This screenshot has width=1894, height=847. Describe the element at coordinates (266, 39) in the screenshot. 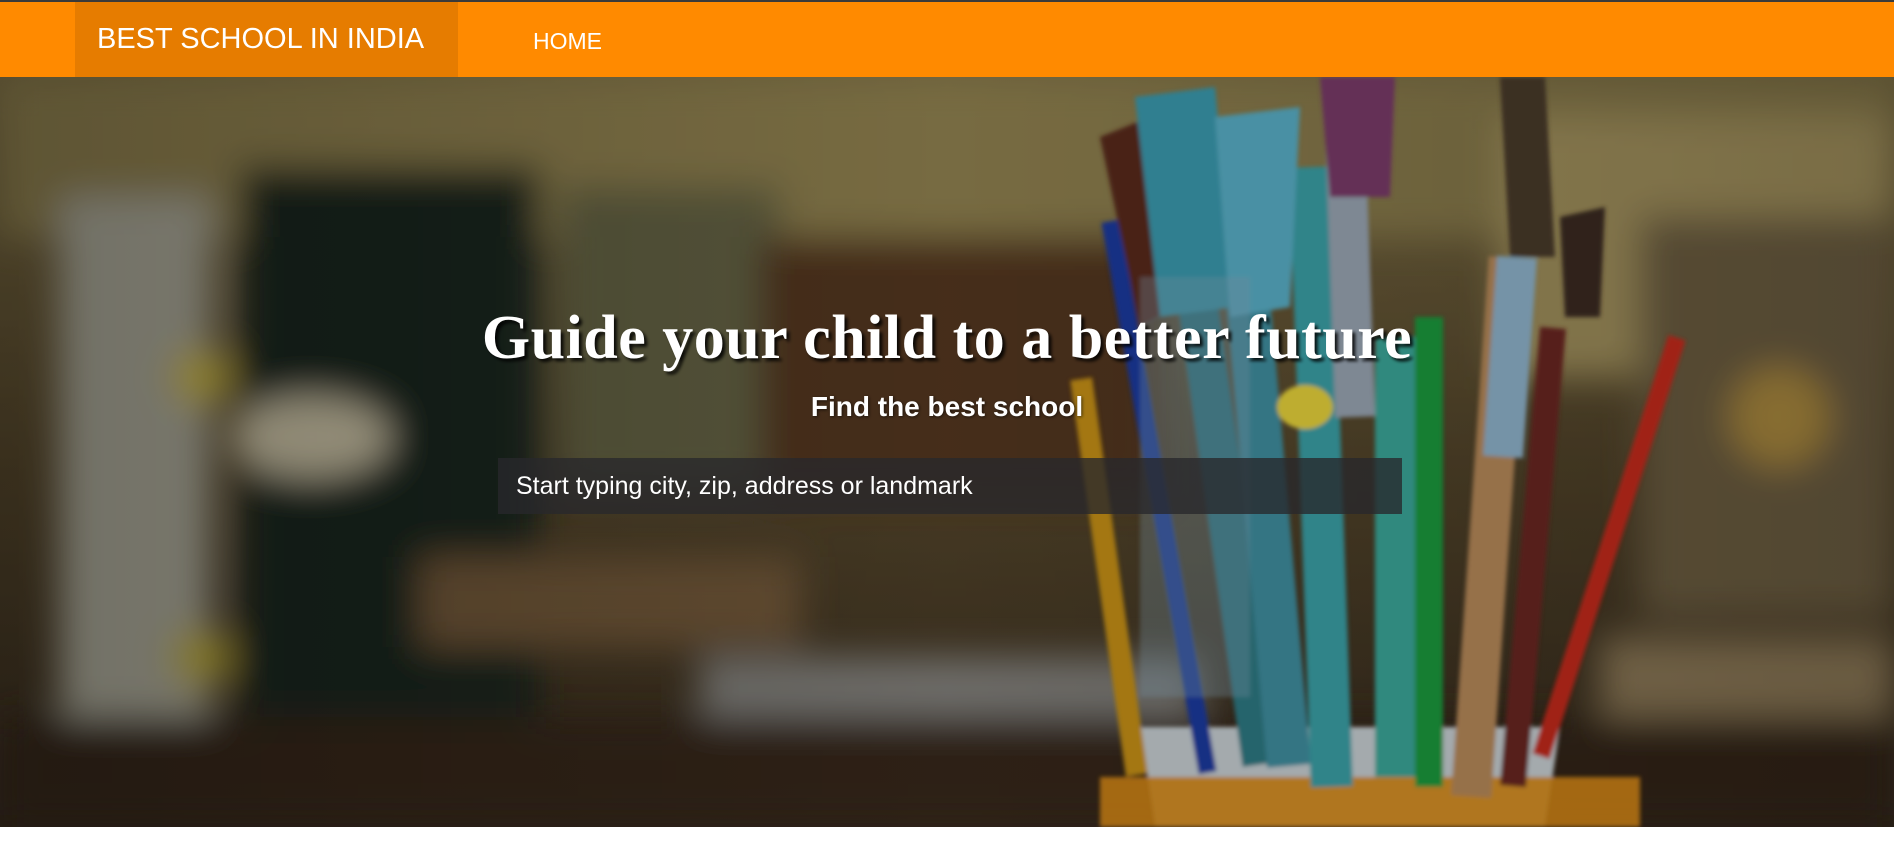

I see `brand-logo-link: BEST SCHOOL IN INDIA` at that location.